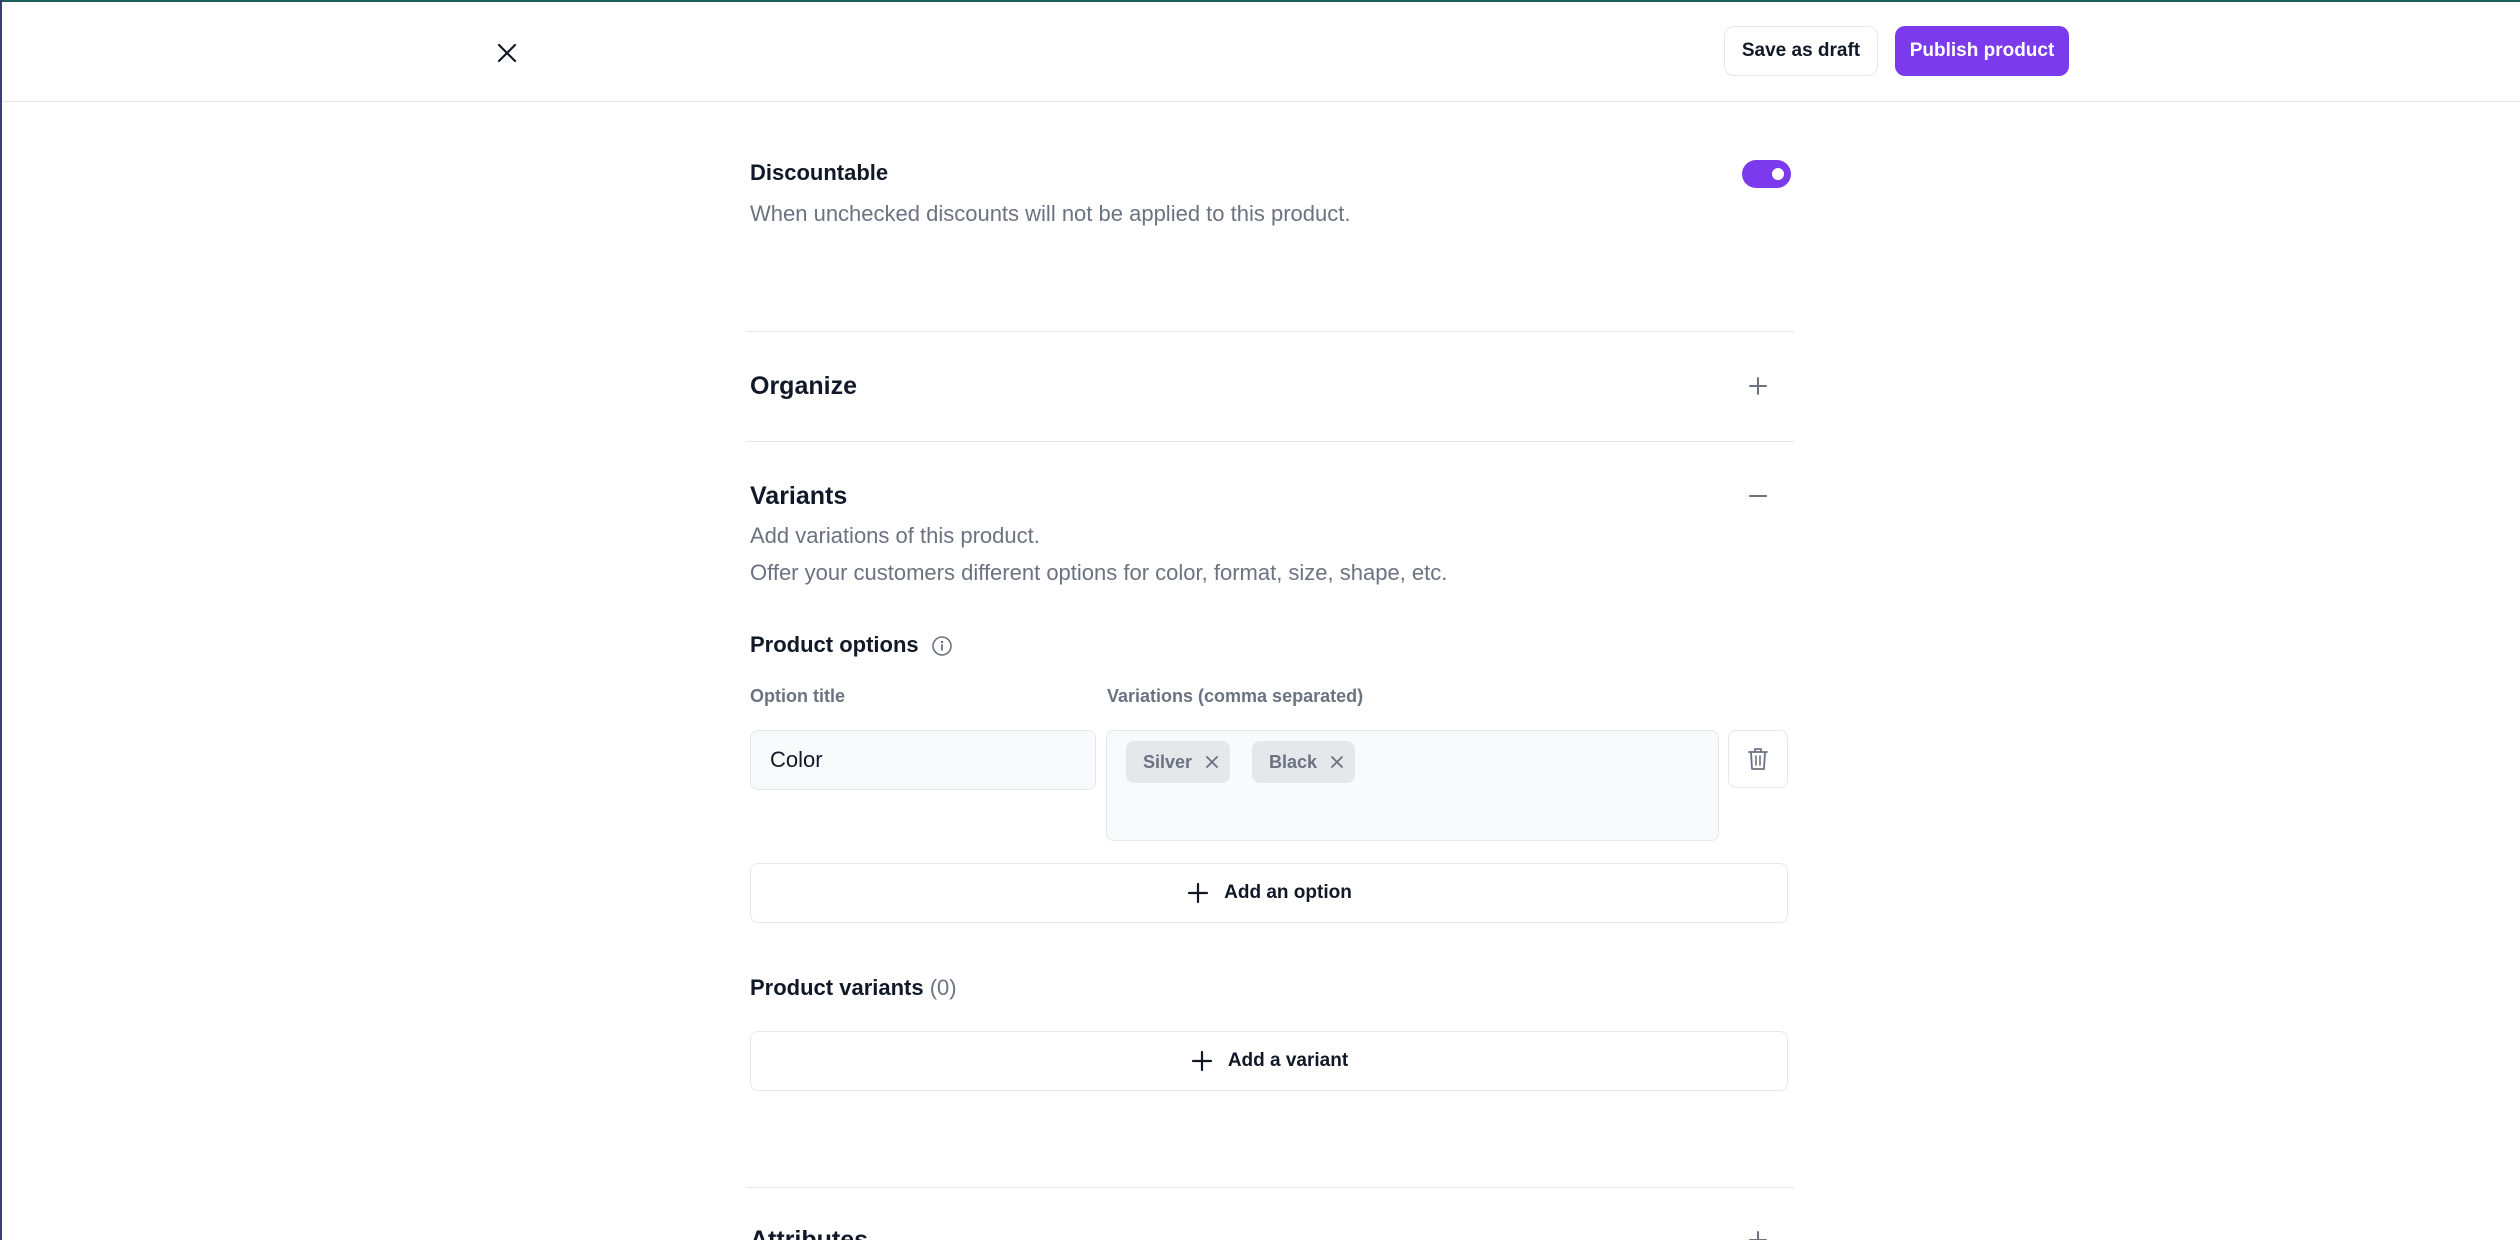  Describe the element at coordinates (1766, 174) in the screenshot. I see `discountable-toggle` at that location.